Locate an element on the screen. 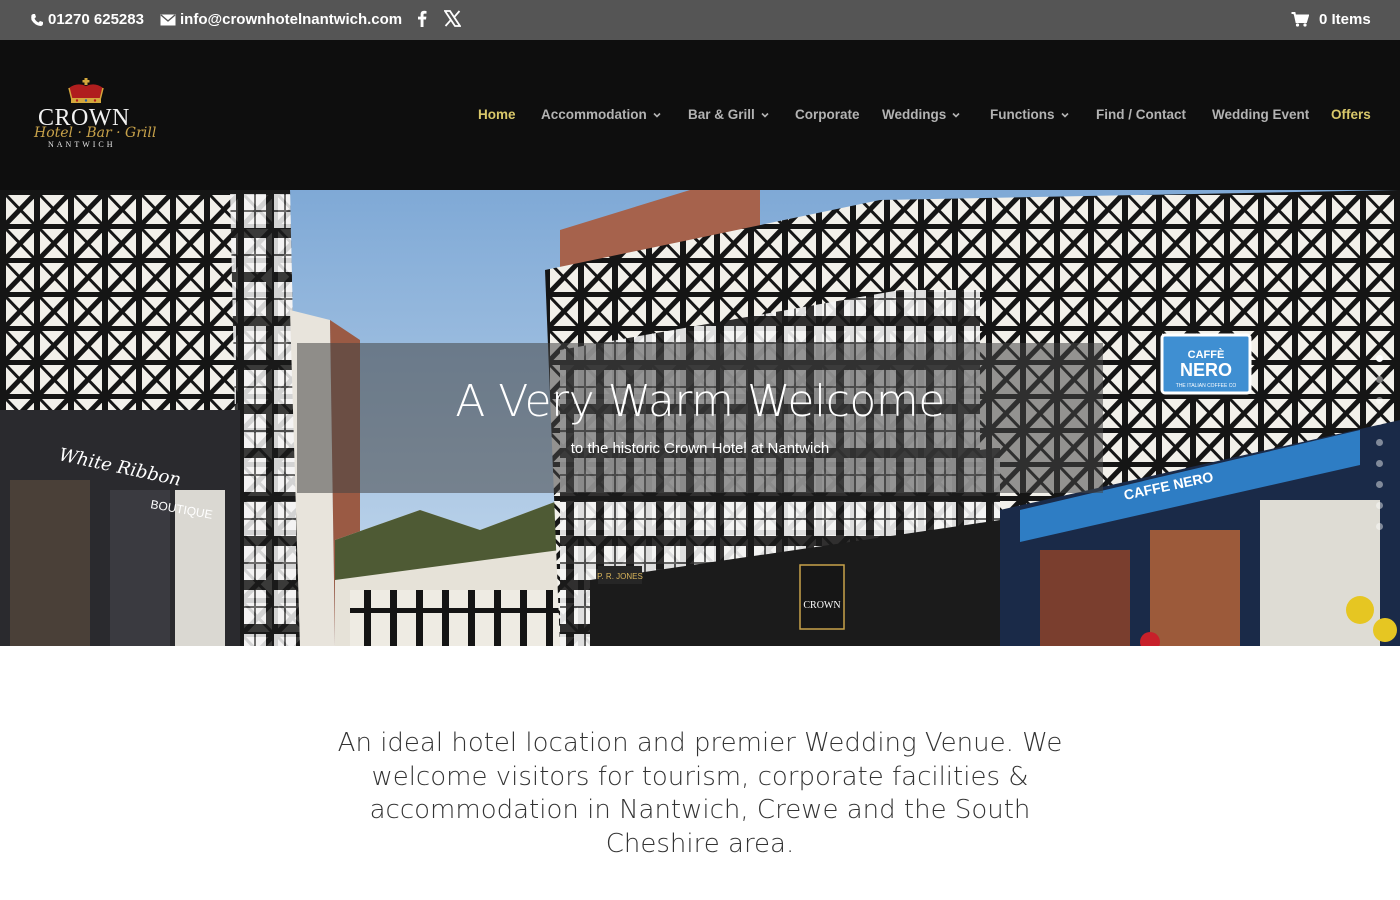 The image size is (1400, 900). nav-bar-grill-label: Bar & Grill is located at coordinates (721, 114).